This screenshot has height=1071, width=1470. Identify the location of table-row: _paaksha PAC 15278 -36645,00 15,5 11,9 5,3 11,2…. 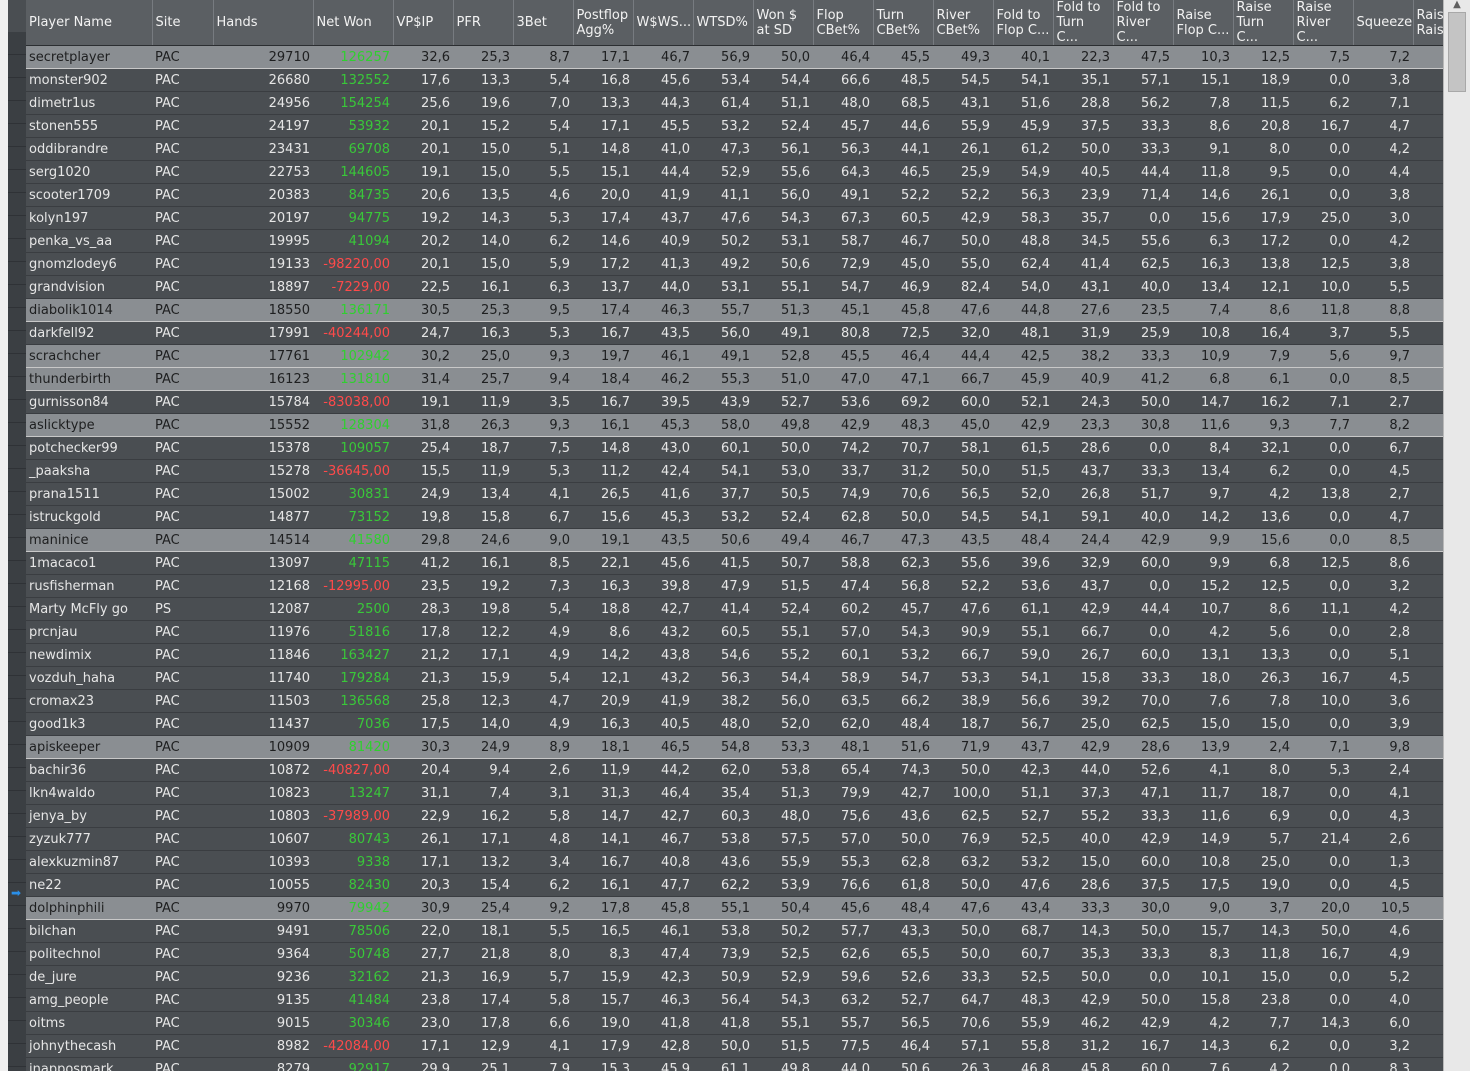
(734, 471).